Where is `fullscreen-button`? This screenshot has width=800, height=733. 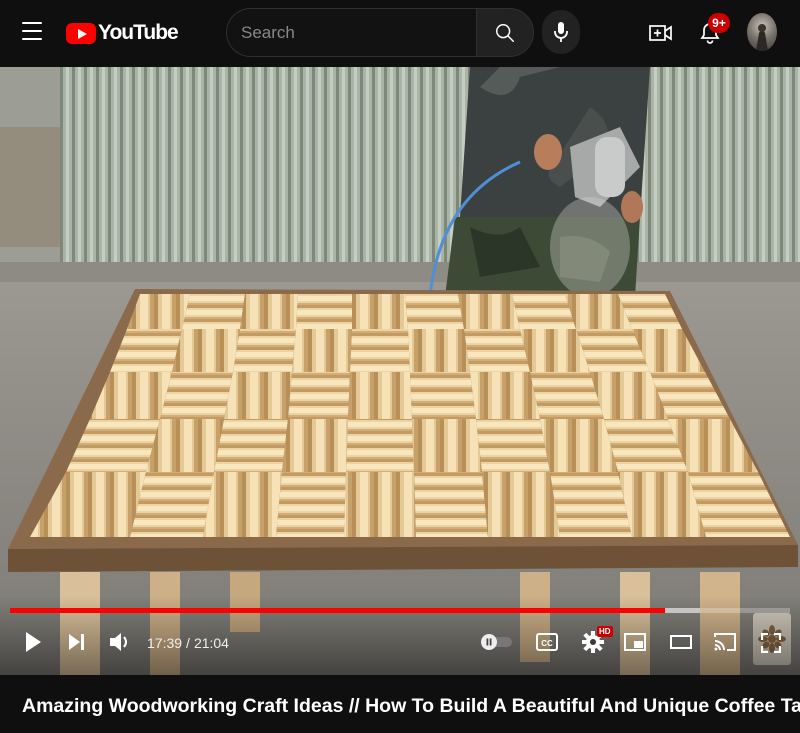 fullscreen-button is located at coordinates (771, 643).